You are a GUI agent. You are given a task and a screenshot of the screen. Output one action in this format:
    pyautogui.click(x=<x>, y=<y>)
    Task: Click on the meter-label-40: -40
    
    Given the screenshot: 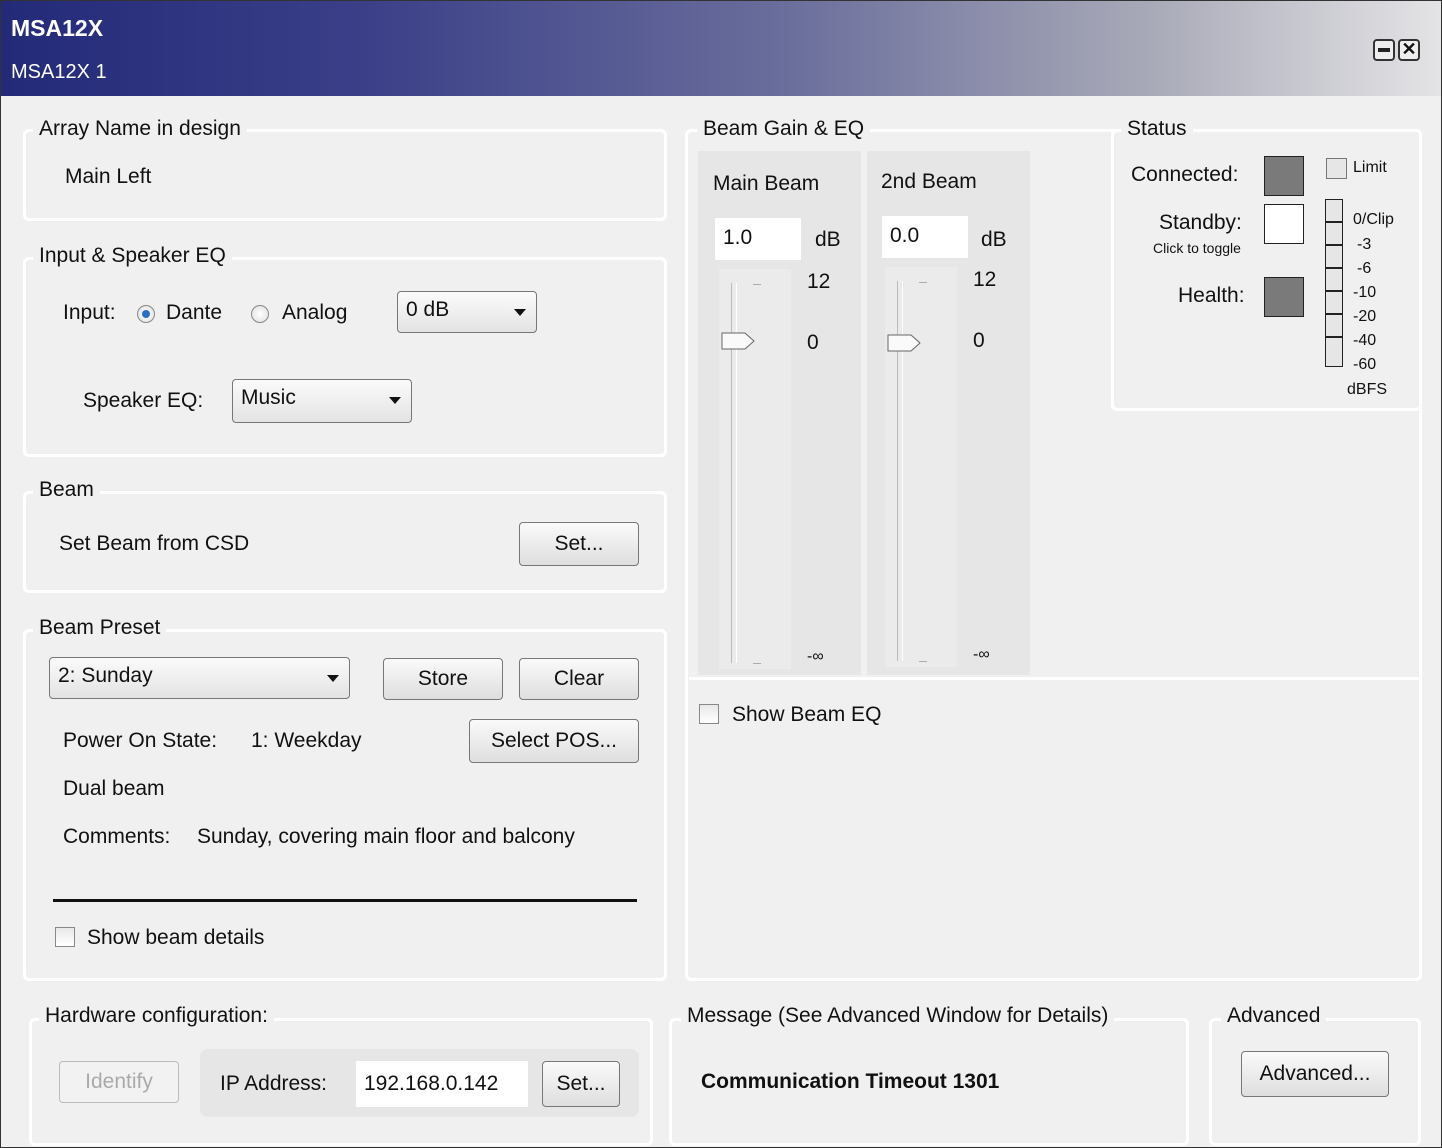 What is the action you would take?
    pyautogui.click(x=1365, y=340)
    